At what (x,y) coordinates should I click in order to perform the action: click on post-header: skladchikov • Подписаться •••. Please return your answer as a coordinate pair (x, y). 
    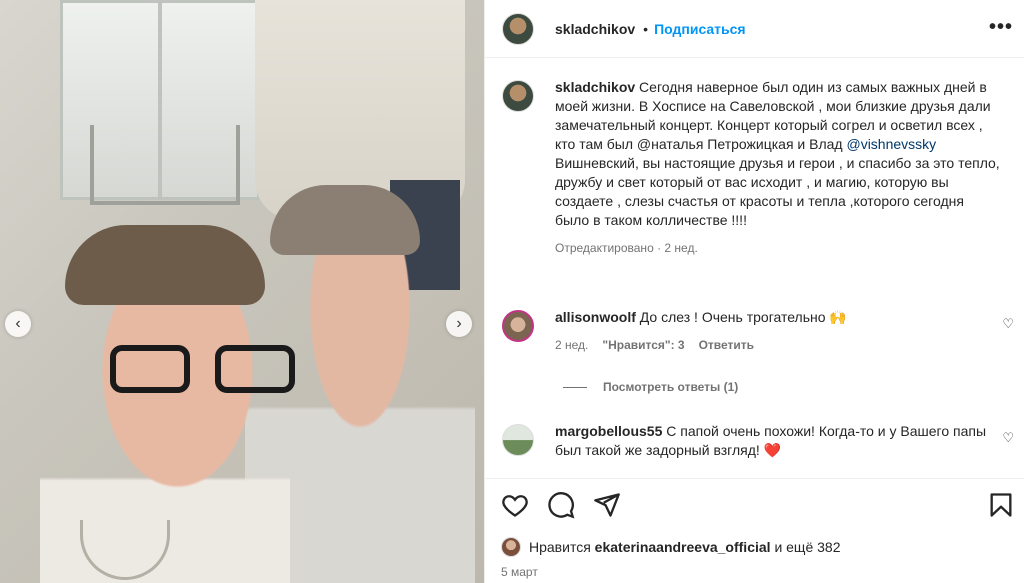
    Looking at the image, I should click on (754, 29).